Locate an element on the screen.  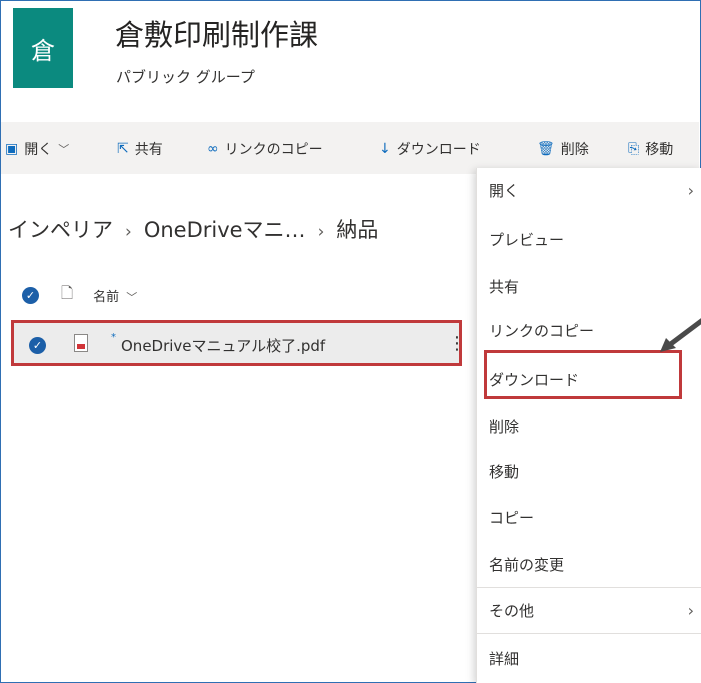
site-logo-char: 倉 is located at coordinates (43, 50).